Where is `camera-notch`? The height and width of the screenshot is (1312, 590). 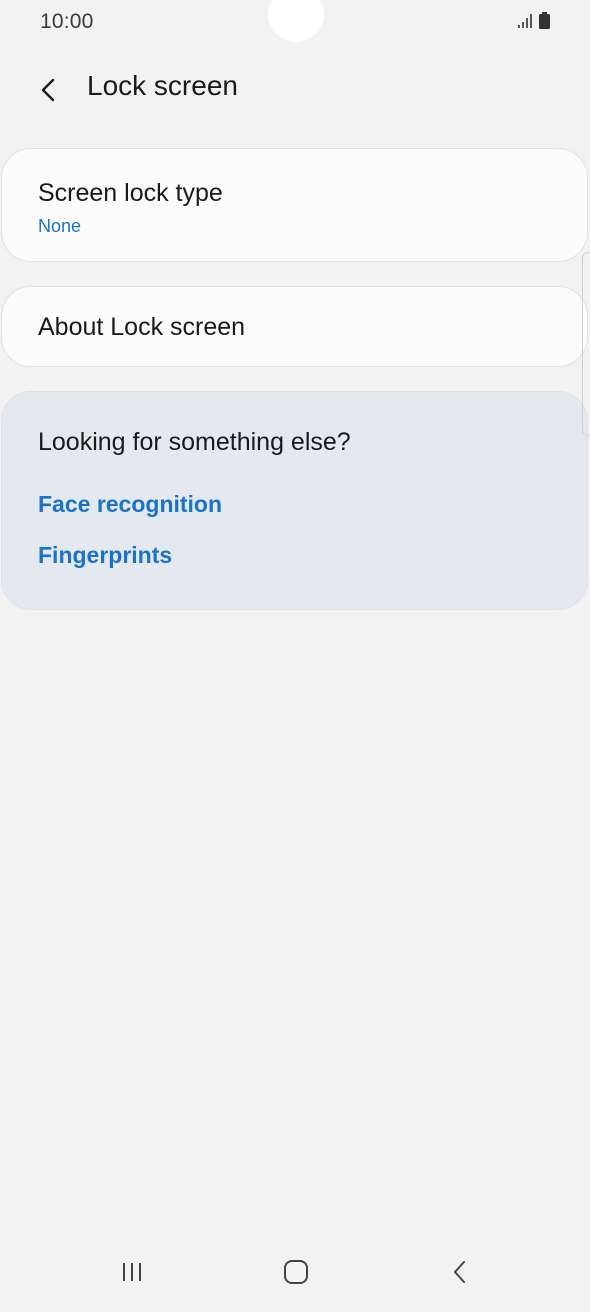
camera-notch is located at coordinates (296, 21).